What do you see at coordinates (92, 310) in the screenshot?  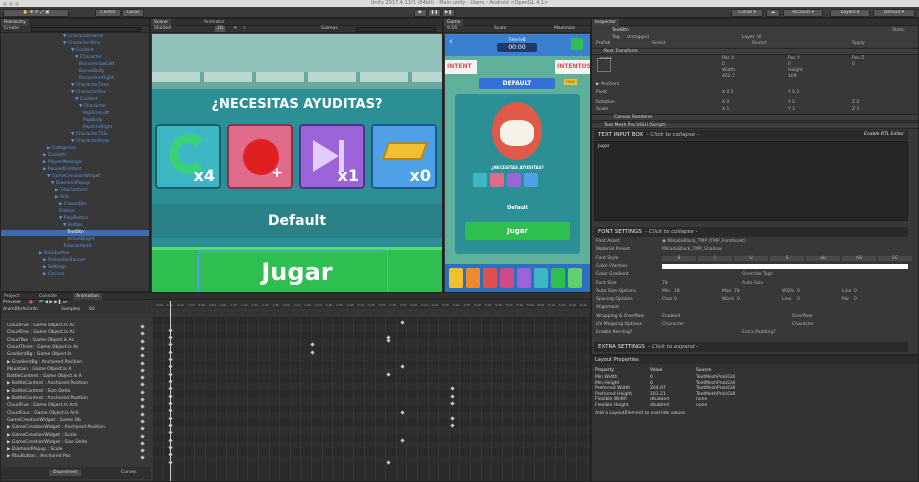 I see `samples-field: 60` at bounding box center [92, 310].